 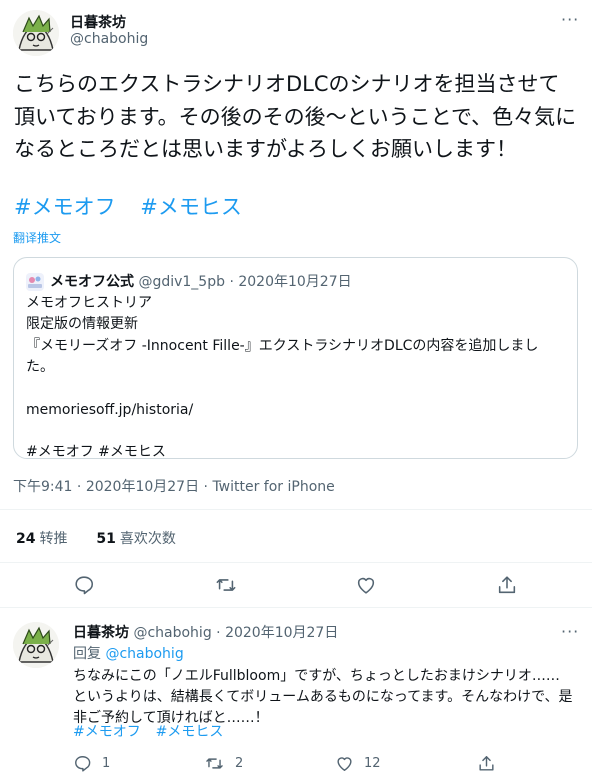 I want to click on retweet-button, so click(x=226, y=585).